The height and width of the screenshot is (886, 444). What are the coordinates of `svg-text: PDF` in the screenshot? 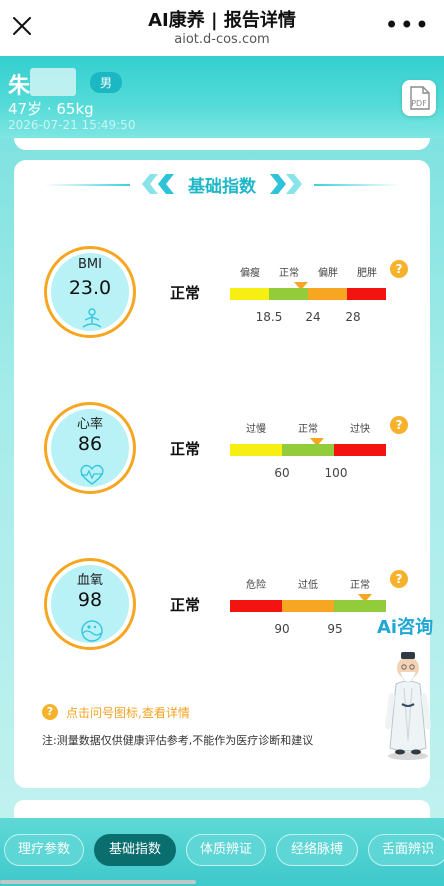 It's located at (419, 103).